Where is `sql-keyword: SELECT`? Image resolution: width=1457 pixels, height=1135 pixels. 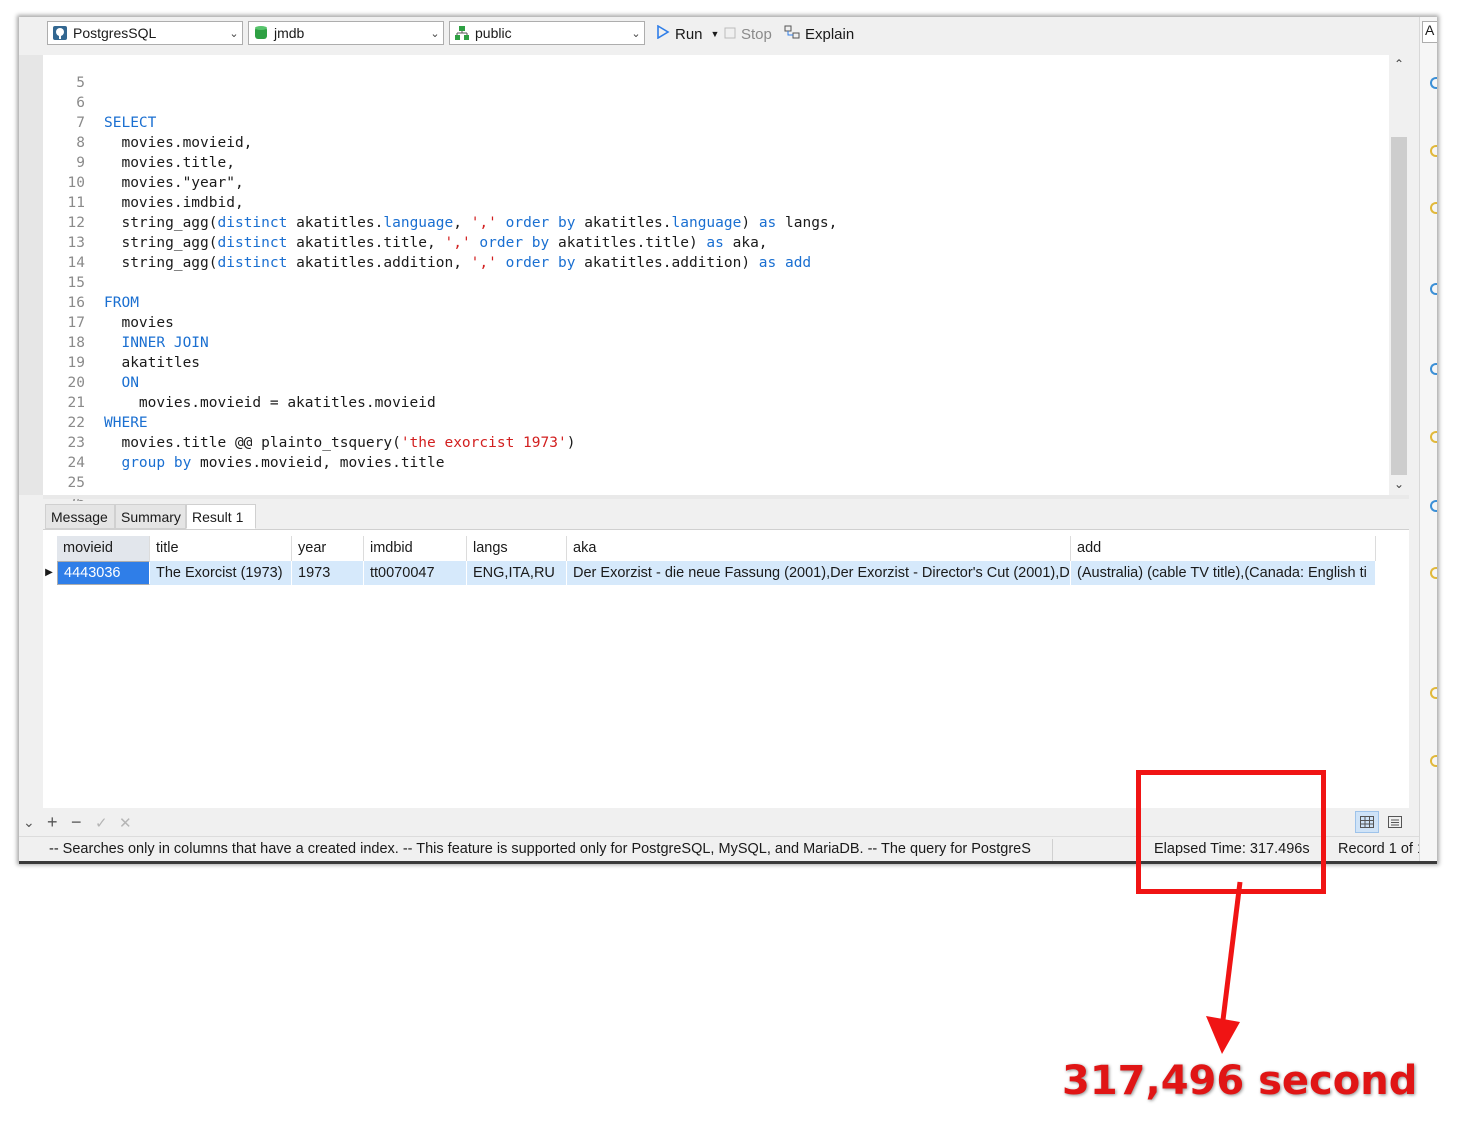
sql-keyword: SELECT is located at coordinates (130, 123).